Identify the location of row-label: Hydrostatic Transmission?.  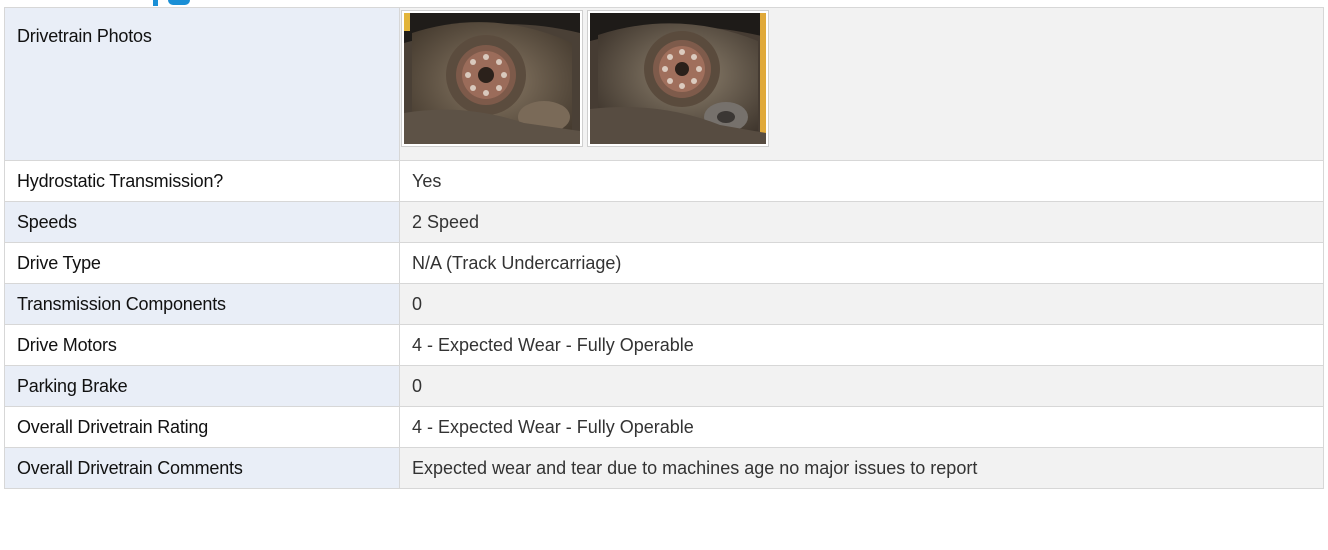
(202, 181).